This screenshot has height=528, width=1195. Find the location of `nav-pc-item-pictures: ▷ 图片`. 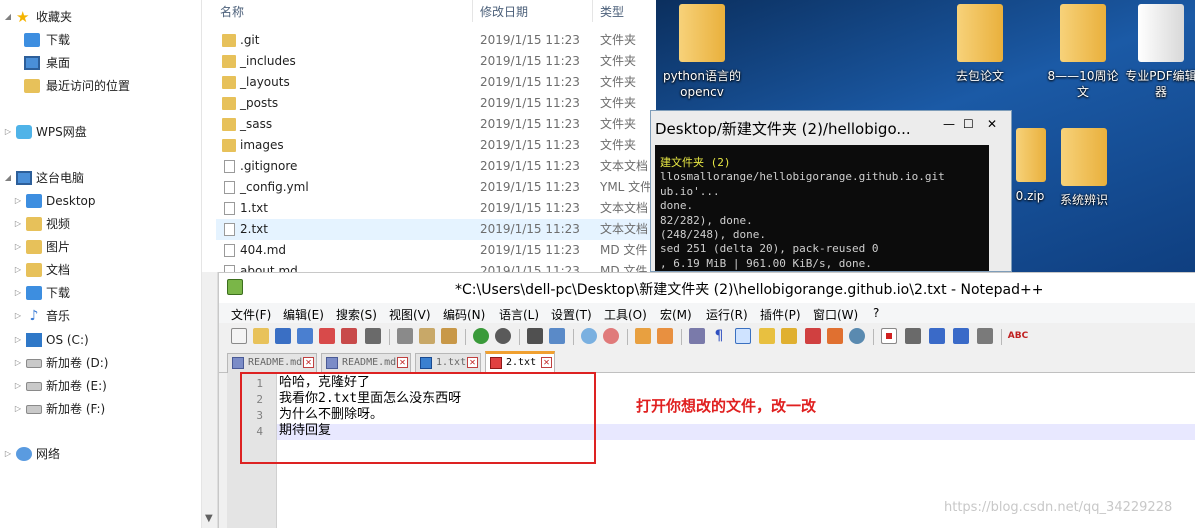

nav-pc-item-pictures: ▷ 图片 is located at coordinates (102, 247).